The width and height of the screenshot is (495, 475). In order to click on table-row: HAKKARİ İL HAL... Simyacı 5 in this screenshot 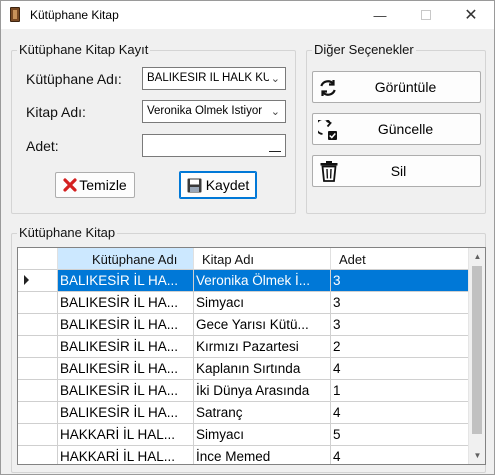, I will do `click(243, 435)`.